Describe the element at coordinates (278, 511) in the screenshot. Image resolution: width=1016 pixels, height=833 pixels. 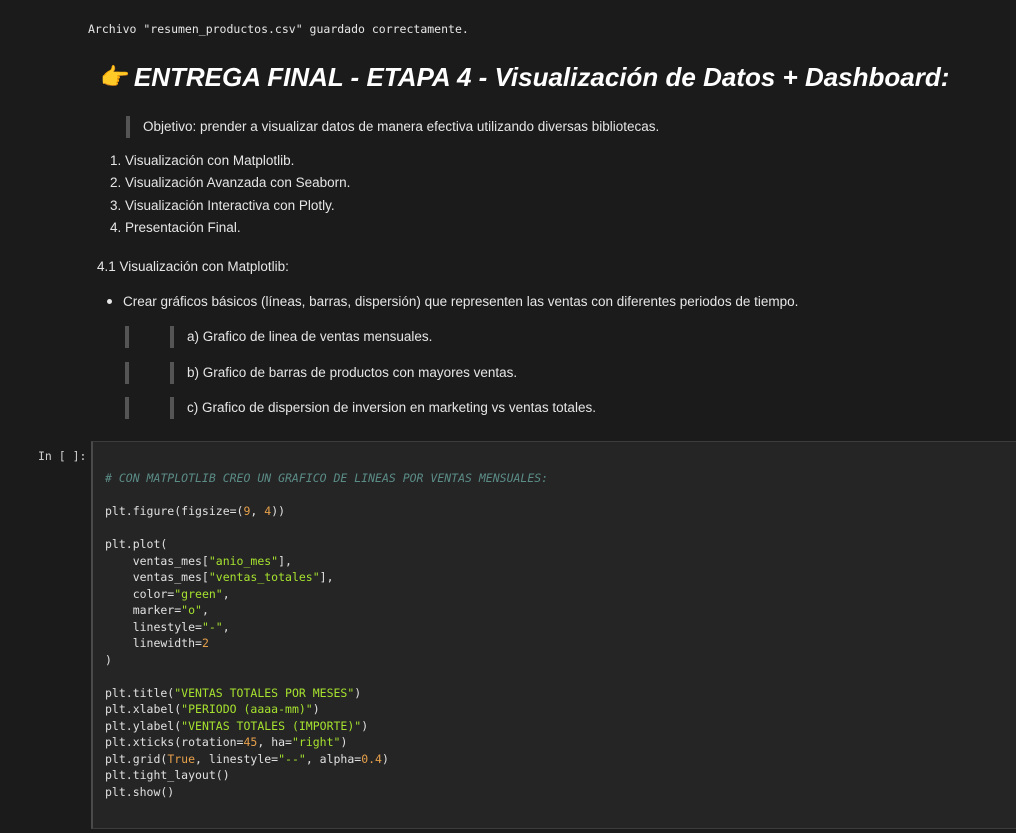
I see `code-token: ))` at that location.